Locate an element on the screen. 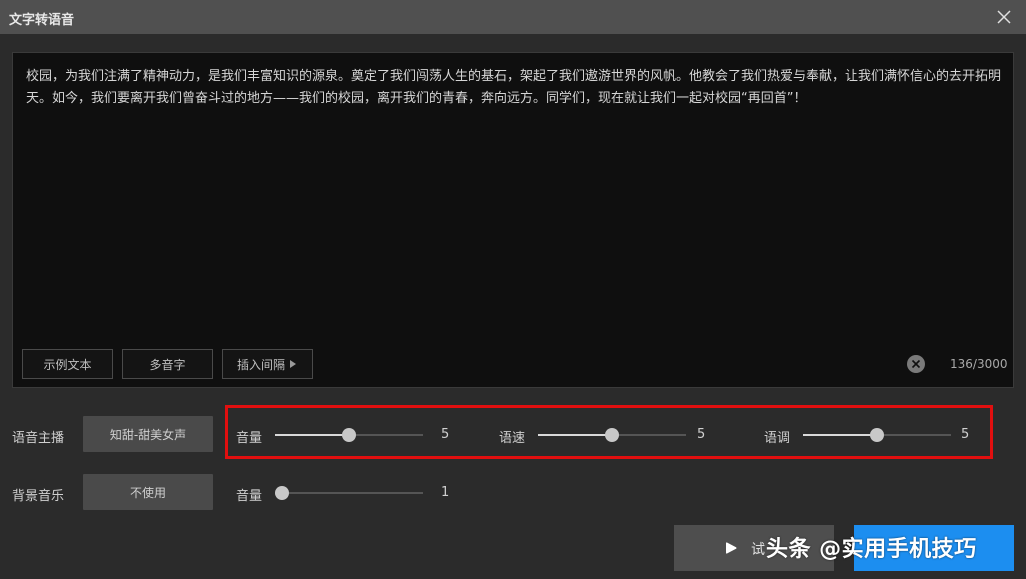  preview-label: 试 is located at coordinates (758, 550).